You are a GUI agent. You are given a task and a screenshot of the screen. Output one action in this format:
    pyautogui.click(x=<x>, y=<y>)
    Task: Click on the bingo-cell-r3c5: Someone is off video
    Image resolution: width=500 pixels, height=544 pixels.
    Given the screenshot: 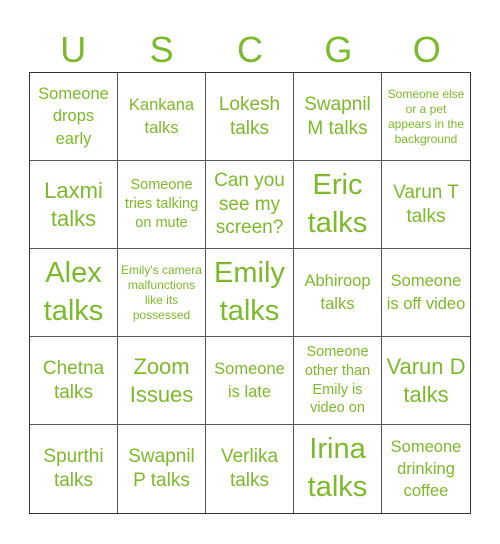 What is the action you would take?
    pyautogui.click(x=426, y=293)
    